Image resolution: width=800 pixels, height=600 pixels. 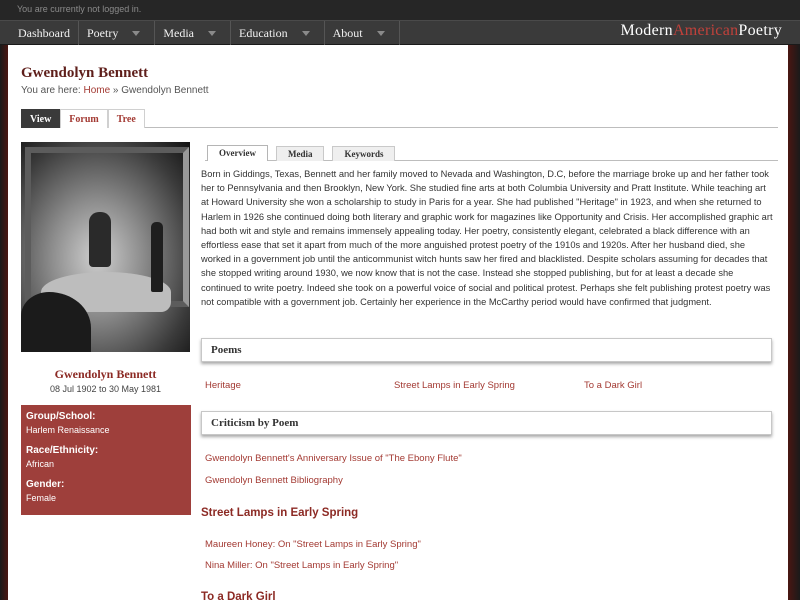 What do you see at coordinates (41, 118) in the screenshot?
I see `tab-view: View` at bounding box center [41, 118].